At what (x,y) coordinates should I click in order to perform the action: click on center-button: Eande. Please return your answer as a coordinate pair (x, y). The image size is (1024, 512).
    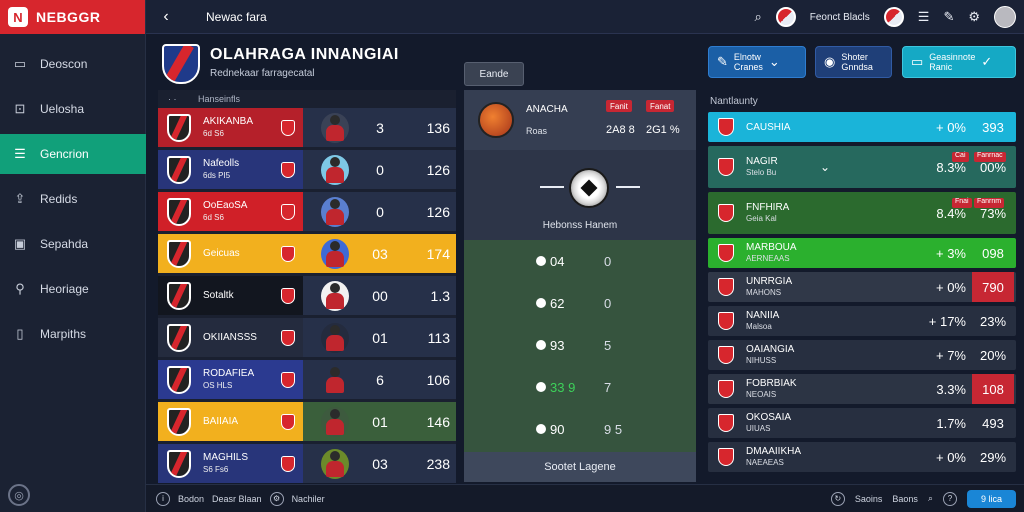
    Looking at the image, I should click on (494, 74).